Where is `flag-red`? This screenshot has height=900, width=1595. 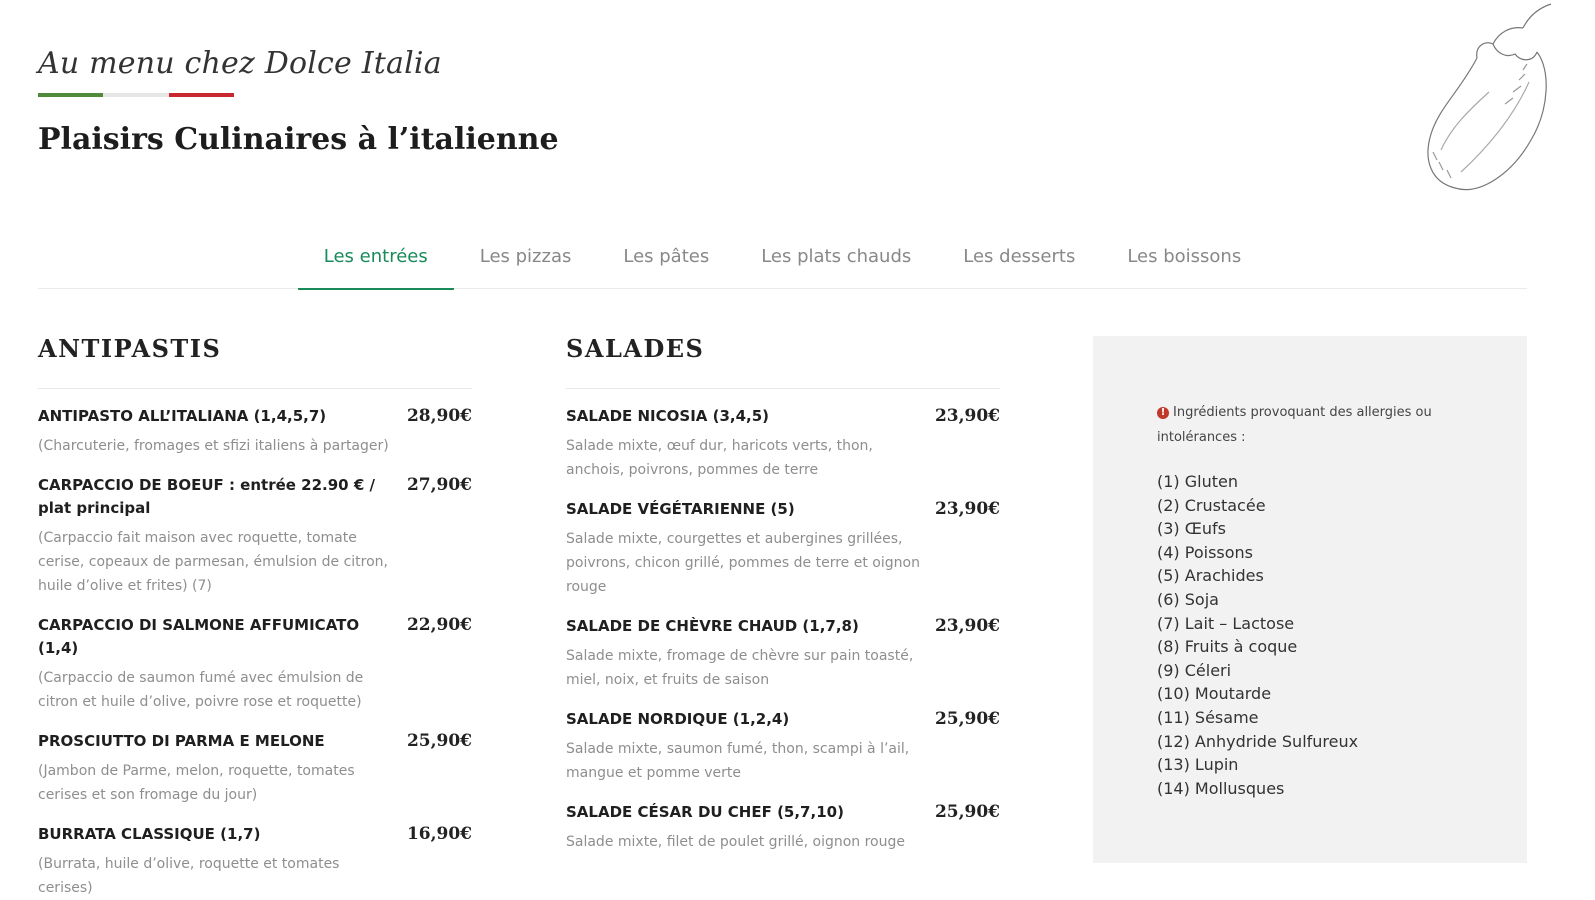 flag-red is located at coordinates (201, 95).